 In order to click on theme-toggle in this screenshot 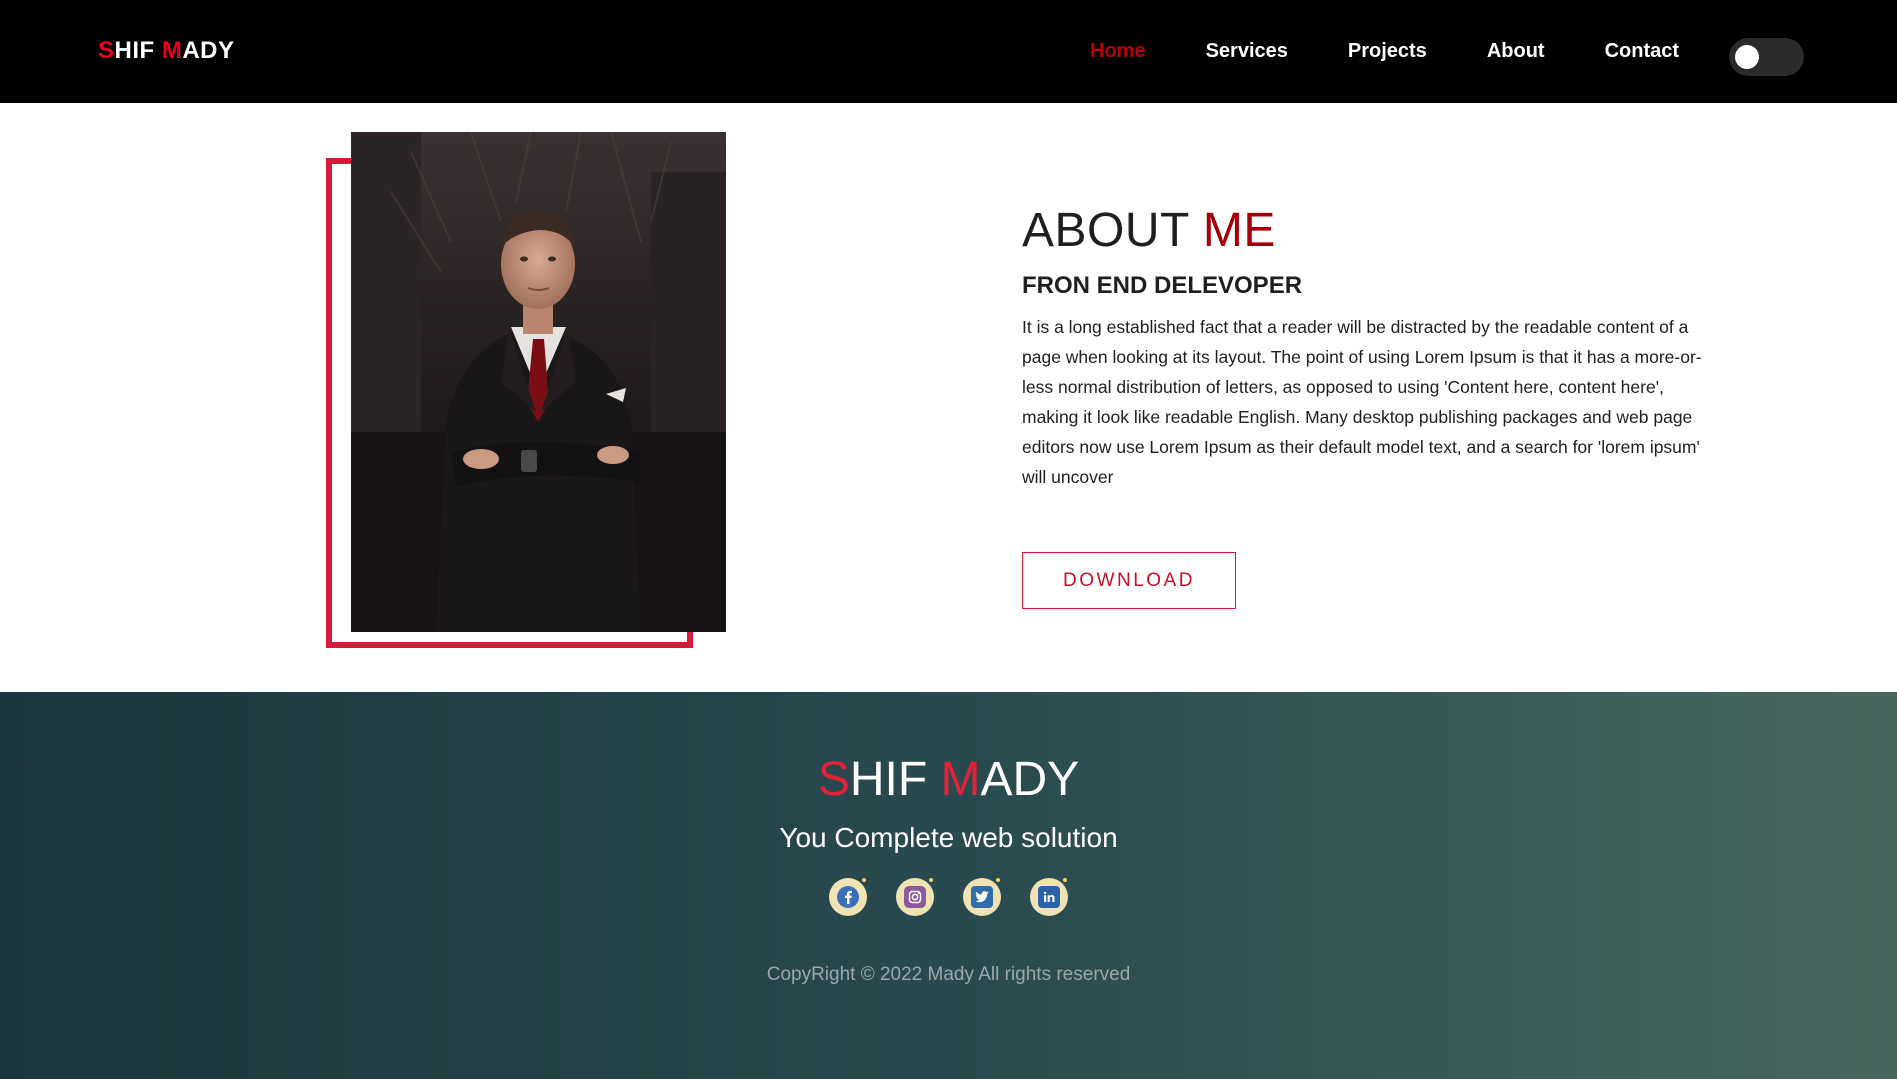, I will do `click(1766, 57)`.